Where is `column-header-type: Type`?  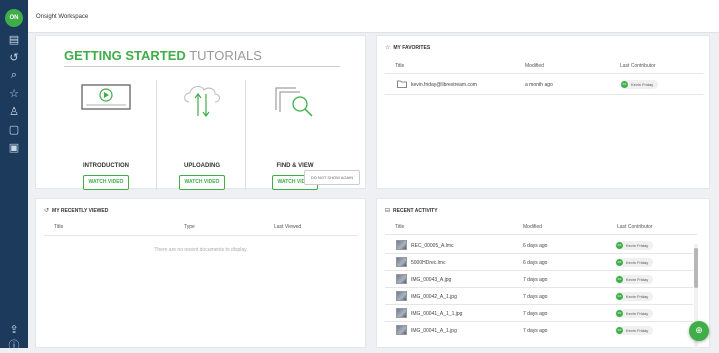 column-header-type: Type is located at coordinates (189, 227).